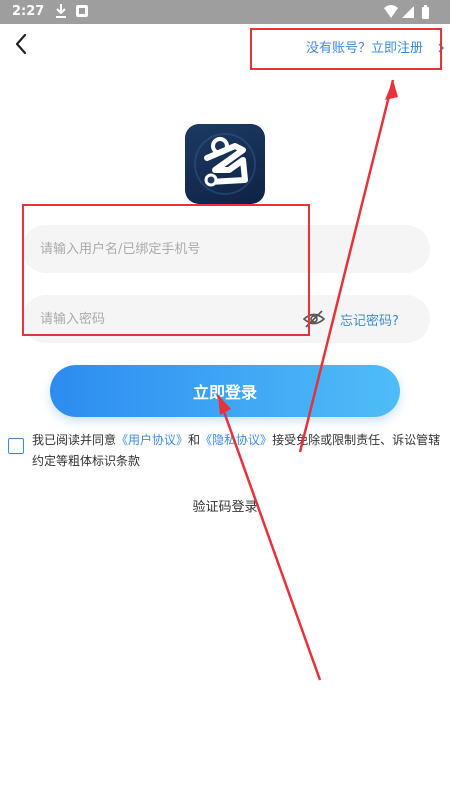 This screenshot has width=450, height=800. Describe the element at coordinates (22, 44) in the screenshot. I see `back-arrow-icon` at that location.